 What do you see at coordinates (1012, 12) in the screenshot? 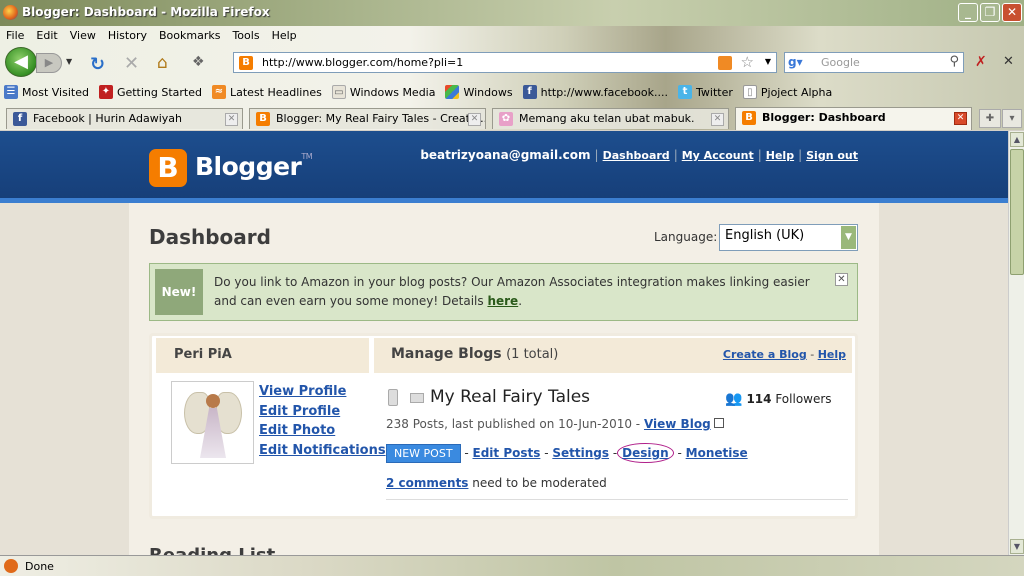
I see `close-window-button: ✕` at bounding box center [1012, 12].